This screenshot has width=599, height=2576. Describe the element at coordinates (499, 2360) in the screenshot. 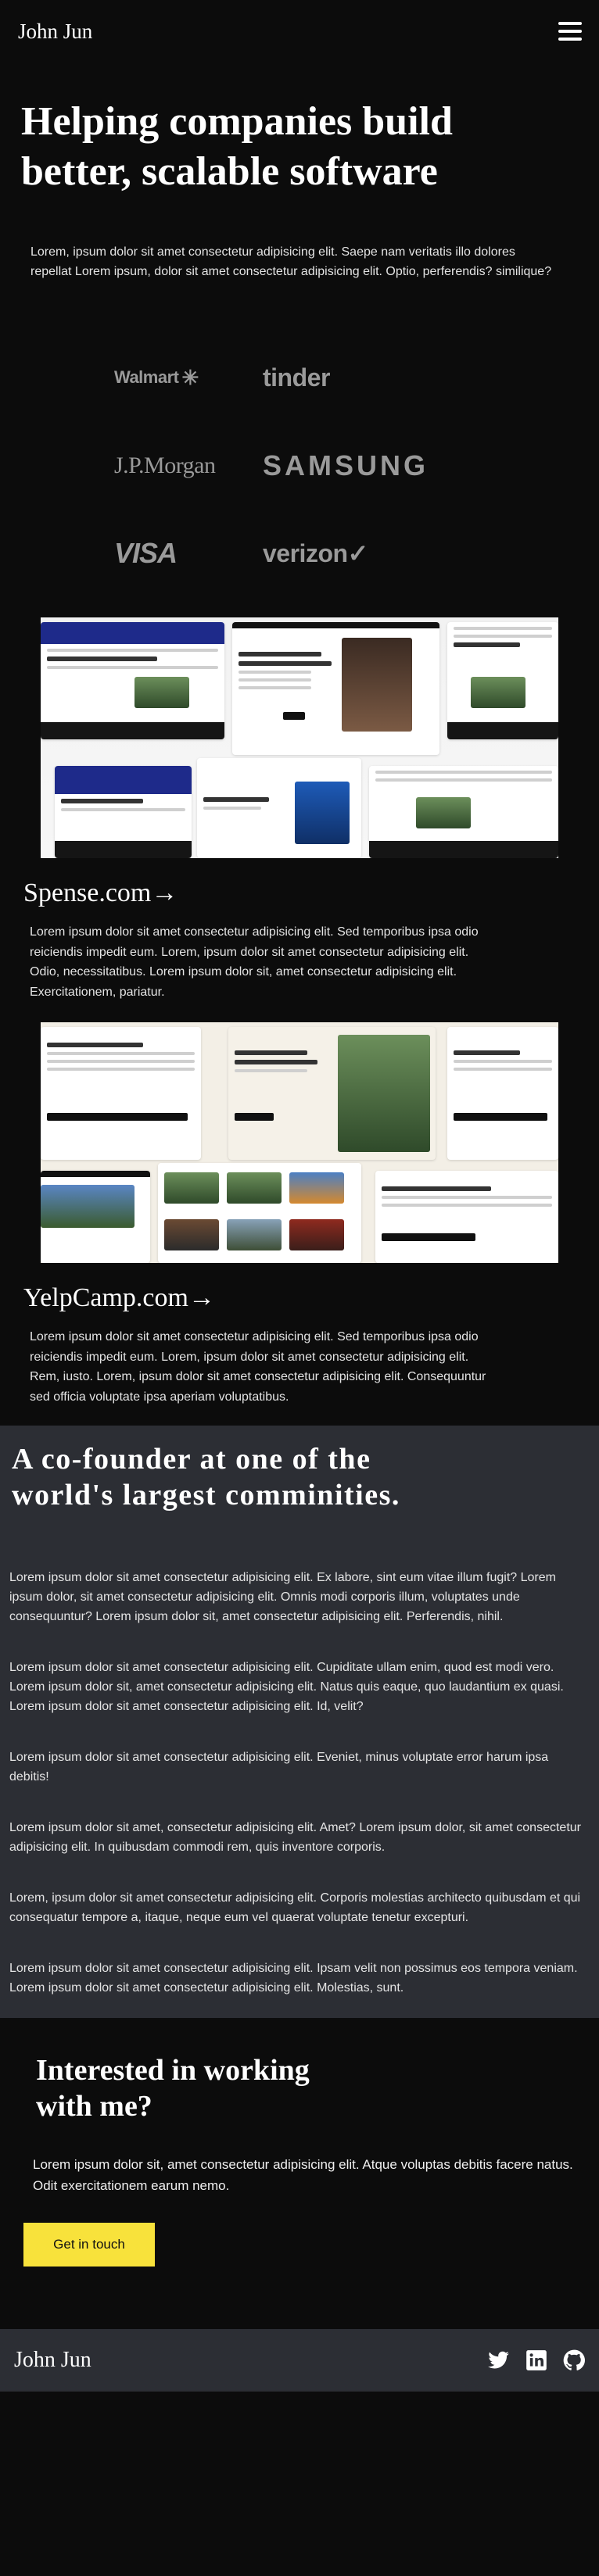

I see `twitter-icon` at that location.